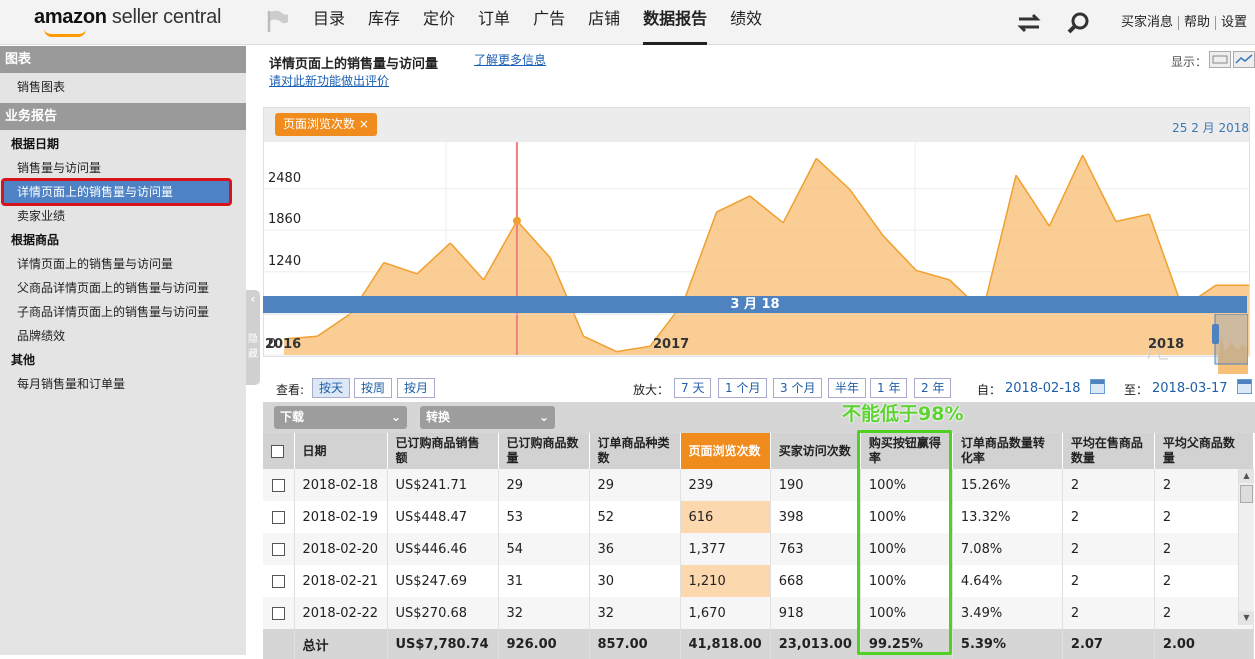 The width and height of the screenshot is (1255, 659). Describe the element at coordinates (65, 33) in the screenshot. I see `amazon-smile-icon` at that location.